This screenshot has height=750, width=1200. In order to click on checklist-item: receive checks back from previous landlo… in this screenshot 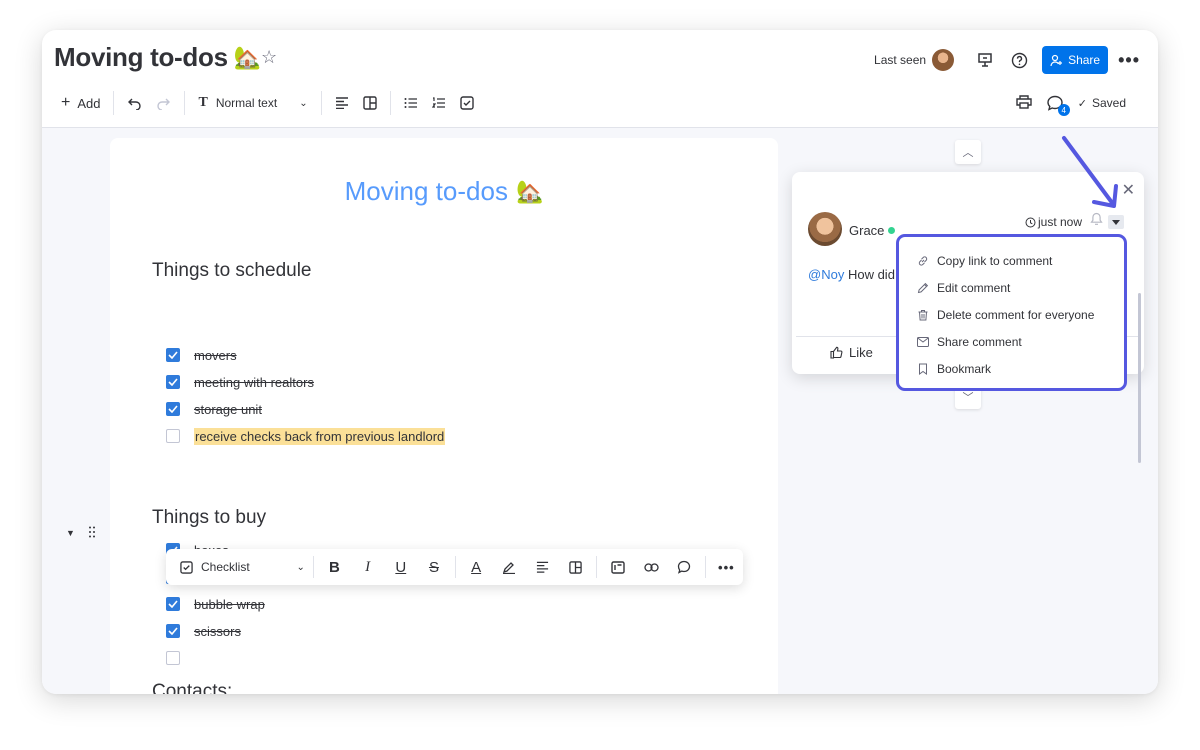, I will do `click(306, 436)`.